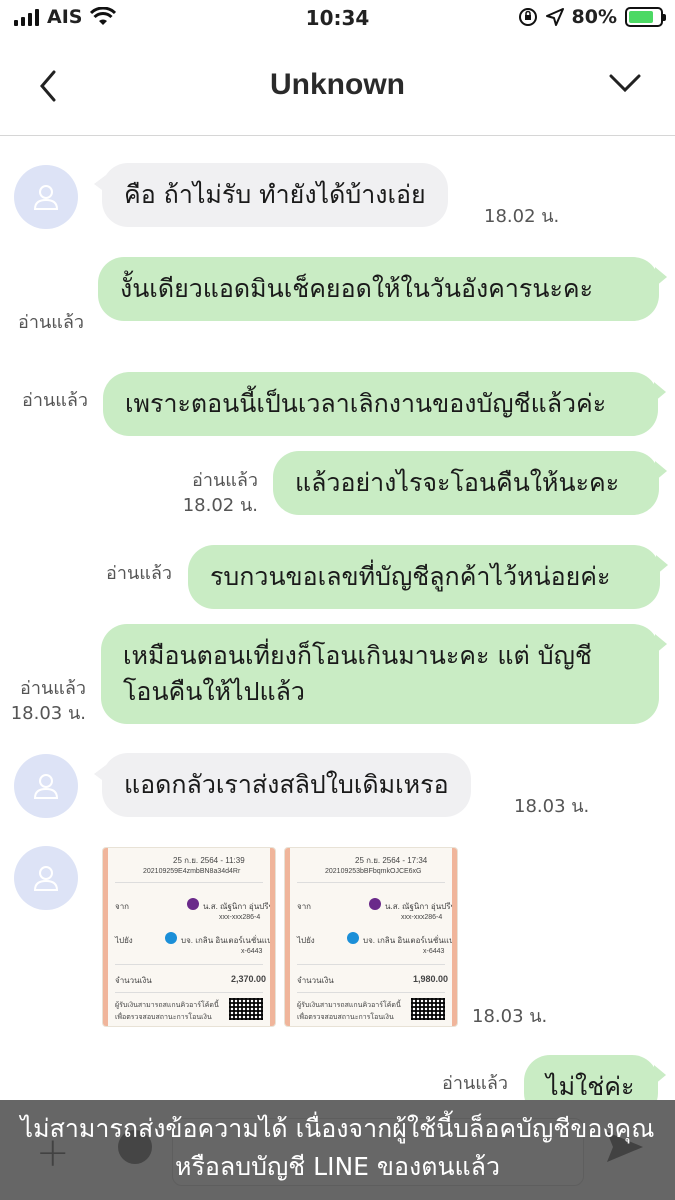 The width and height of the screenshot is (675, 1200). Describe the element at coordinates (373, 871) in the screenshot. I see `slip-ref: 202109253bBFbqmkOJCE6xG` at that location.